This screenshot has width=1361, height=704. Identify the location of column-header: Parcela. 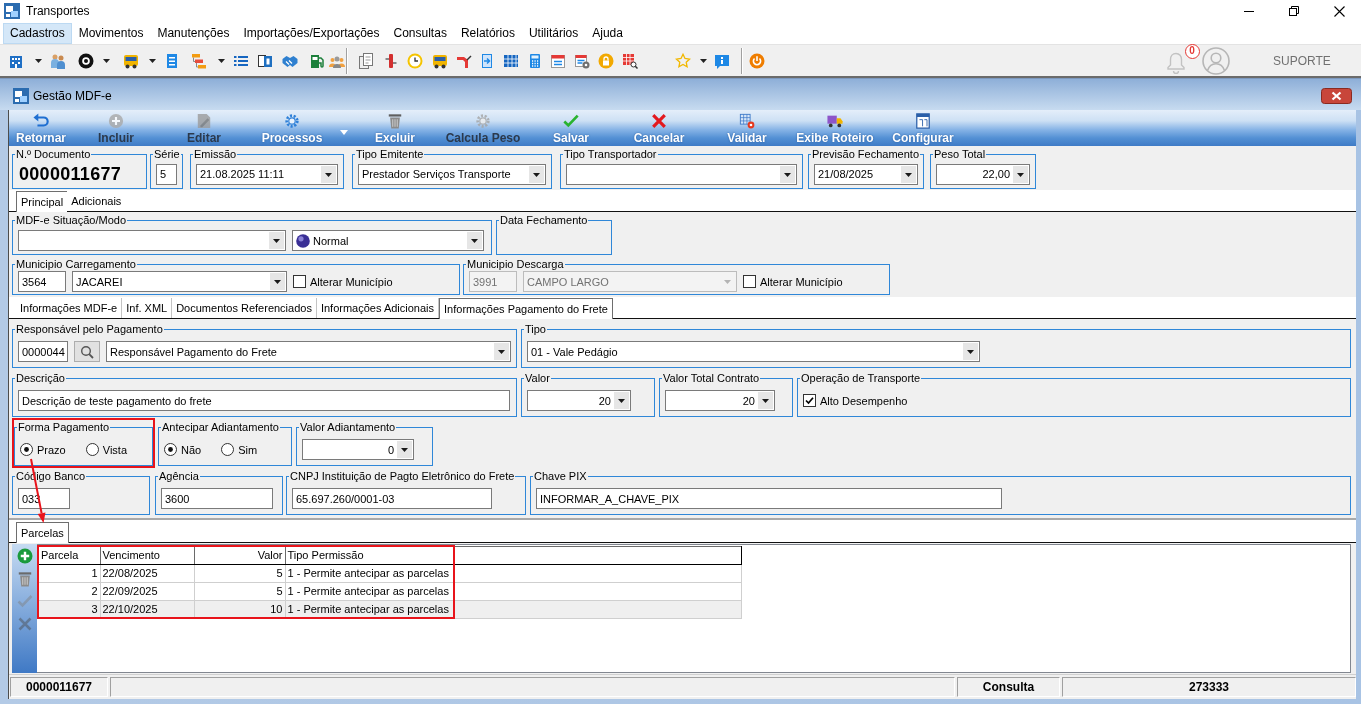
(69, 555).